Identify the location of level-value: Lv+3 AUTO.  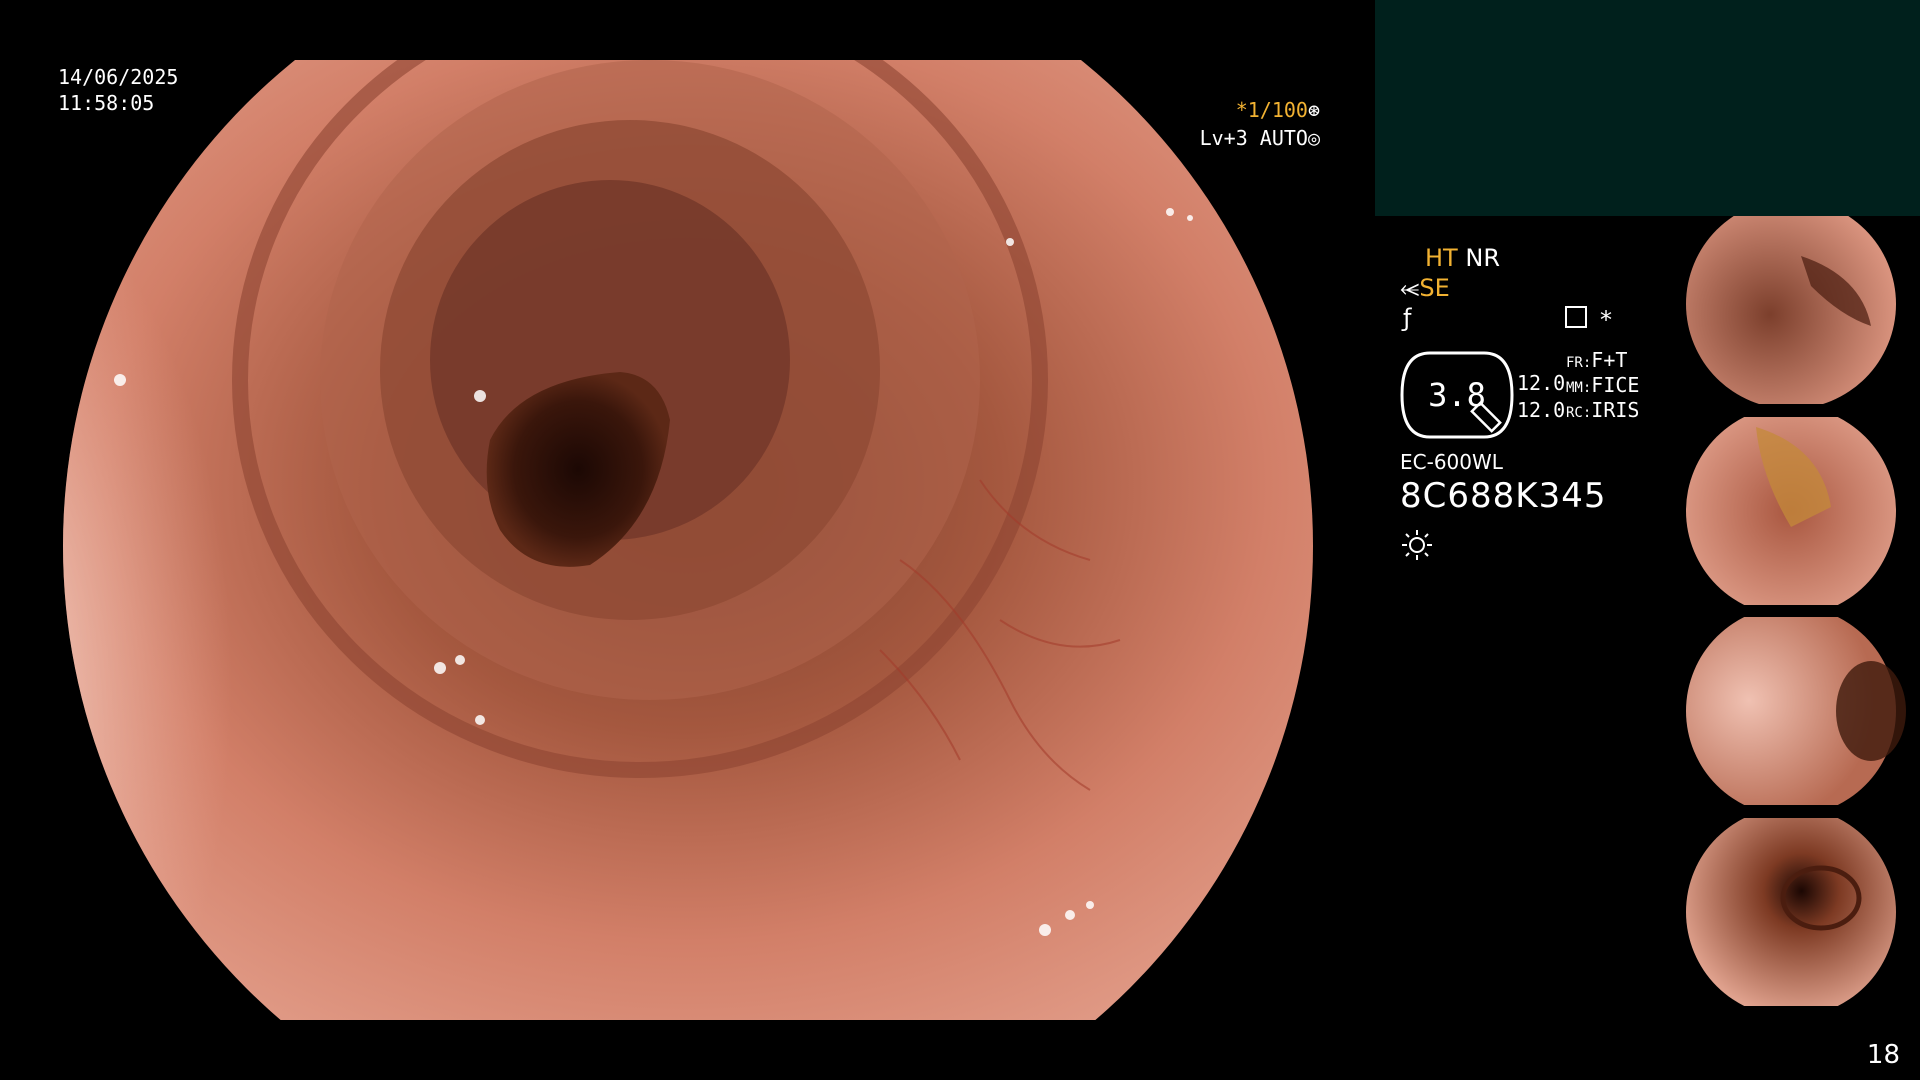
(1253, 138).